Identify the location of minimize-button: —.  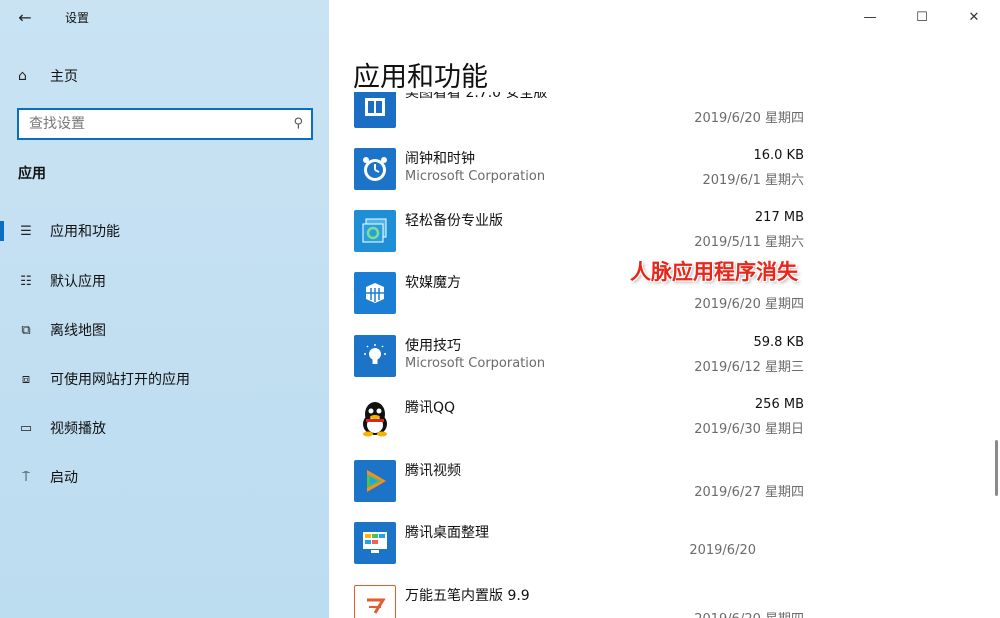
(870, 17).